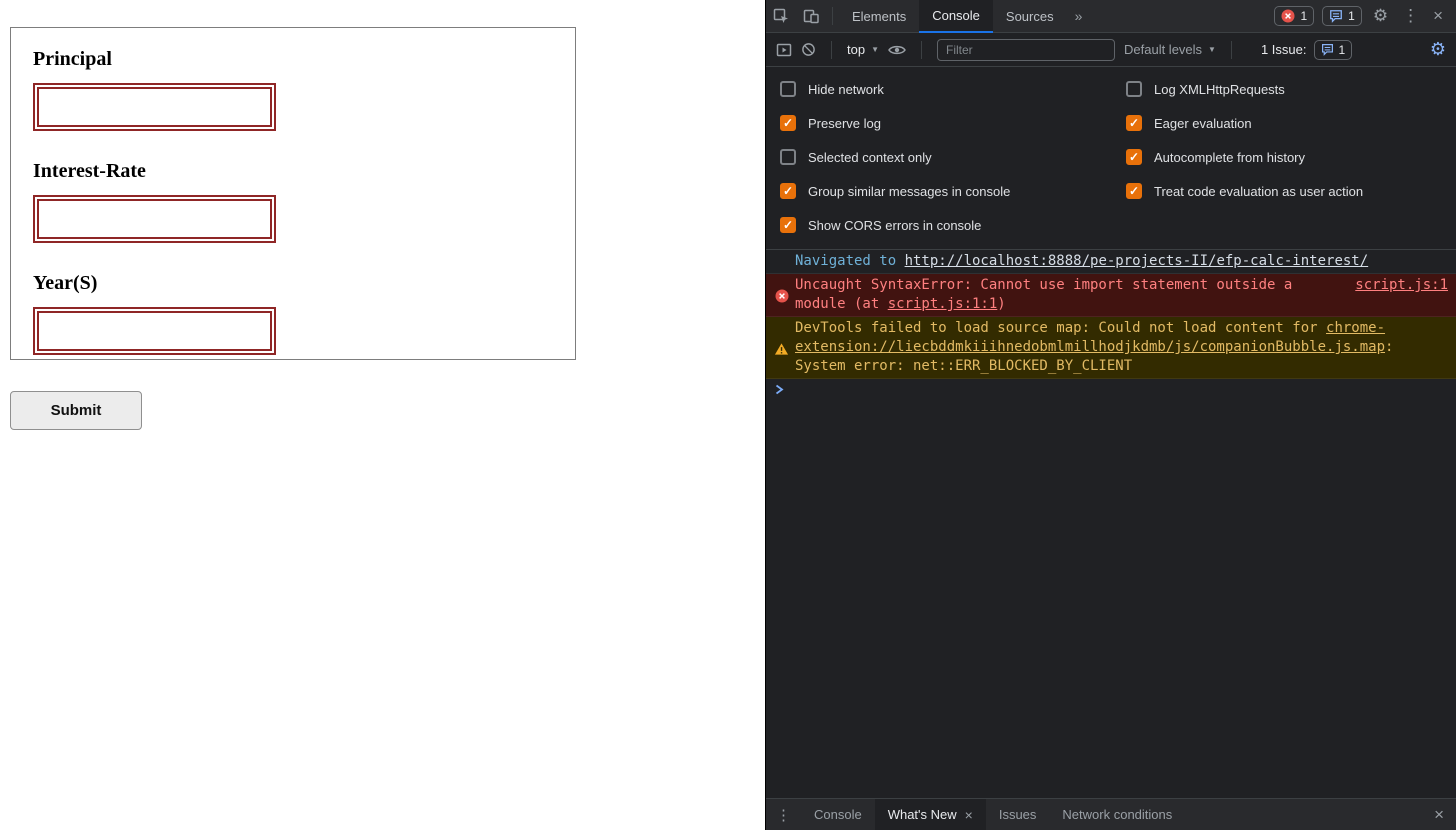  Describe the element at coordinates (154, 107) in the screenshot. I see `principal-input` at that location.